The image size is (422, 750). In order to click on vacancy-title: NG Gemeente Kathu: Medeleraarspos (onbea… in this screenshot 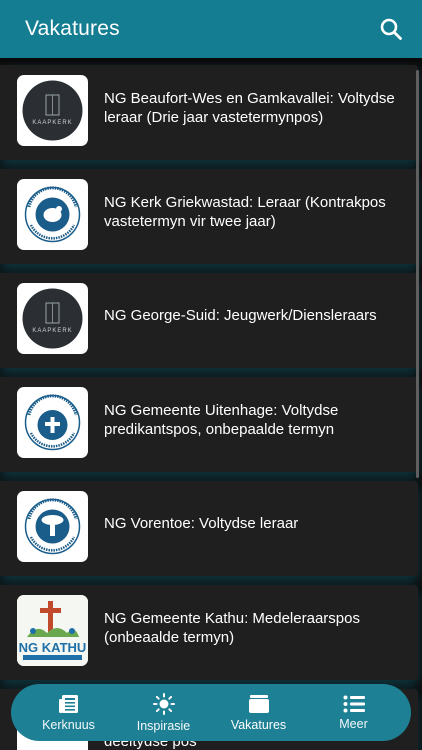, I will do `click(232, 628)`.